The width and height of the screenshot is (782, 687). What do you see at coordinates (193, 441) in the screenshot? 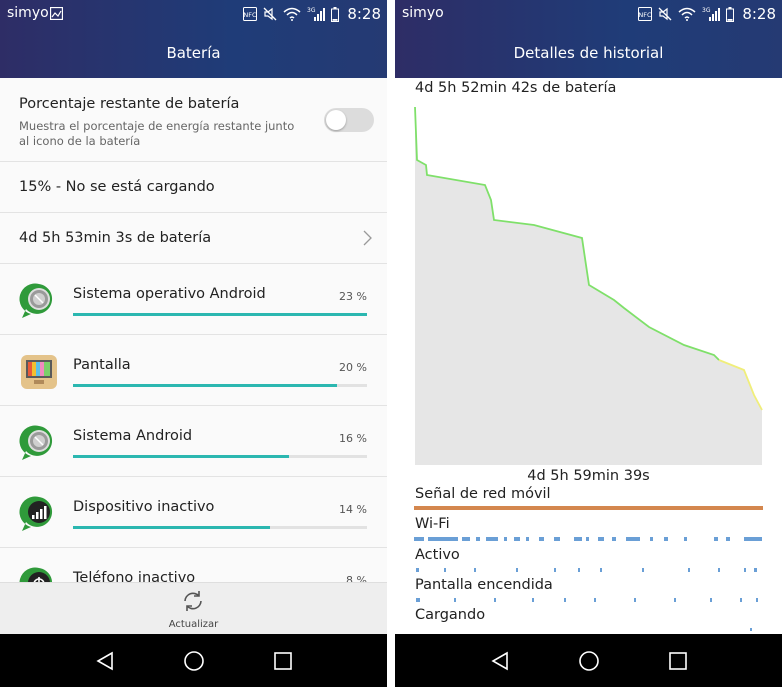
I see `app-usage-item: Sistema Android 16 %` at bounding box center [193, 441].